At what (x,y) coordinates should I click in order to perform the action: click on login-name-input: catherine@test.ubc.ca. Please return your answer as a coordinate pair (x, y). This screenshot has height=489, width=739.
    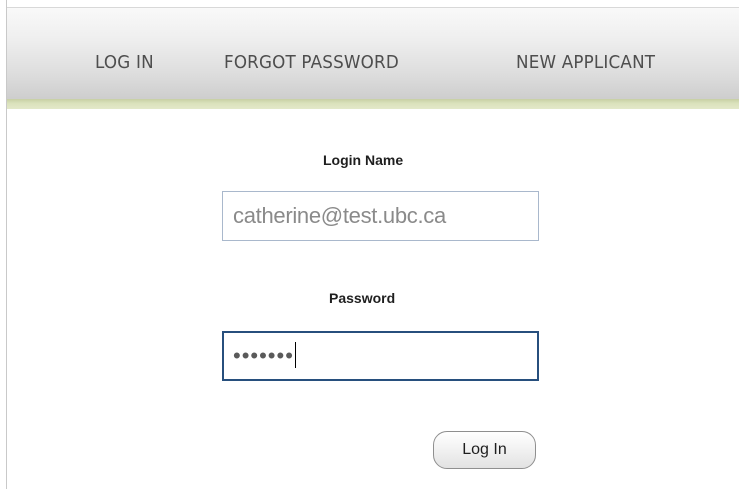
    Looking at the image, I should click on (380, 216).